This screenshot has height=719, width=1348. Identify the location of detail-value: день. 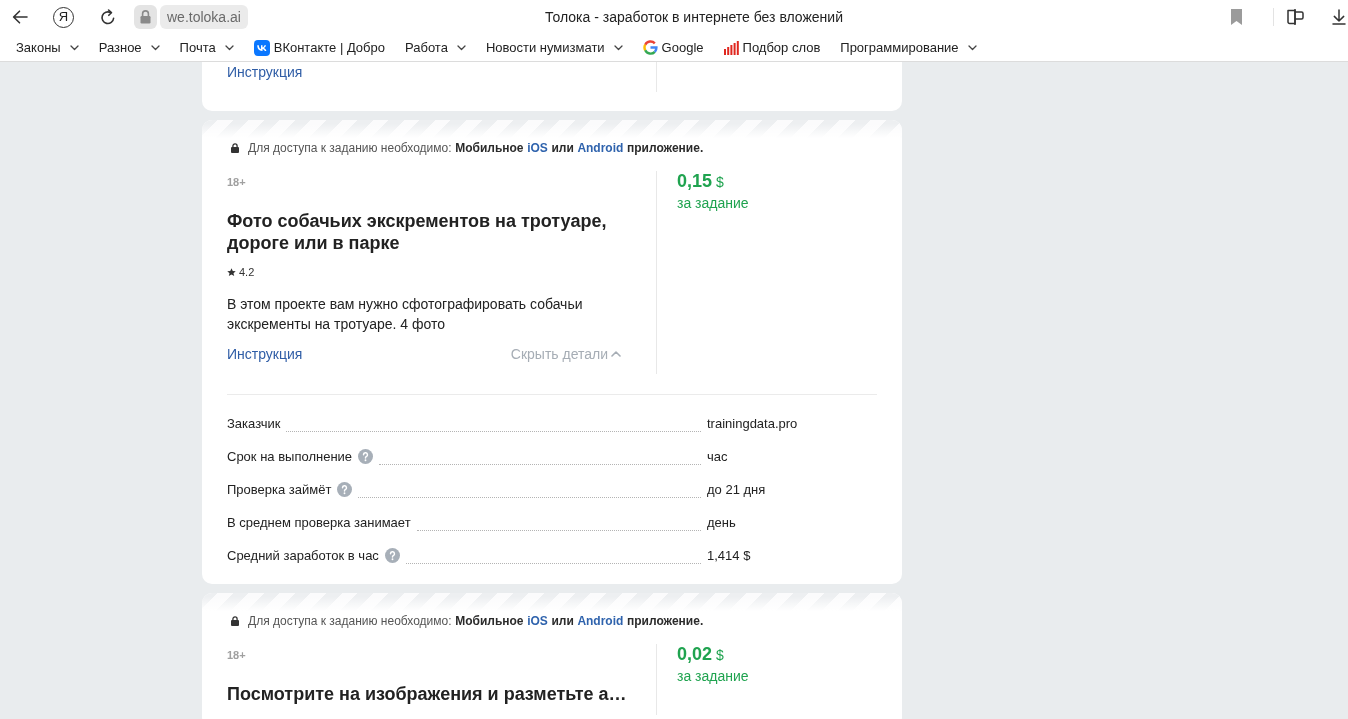
(722, 522).